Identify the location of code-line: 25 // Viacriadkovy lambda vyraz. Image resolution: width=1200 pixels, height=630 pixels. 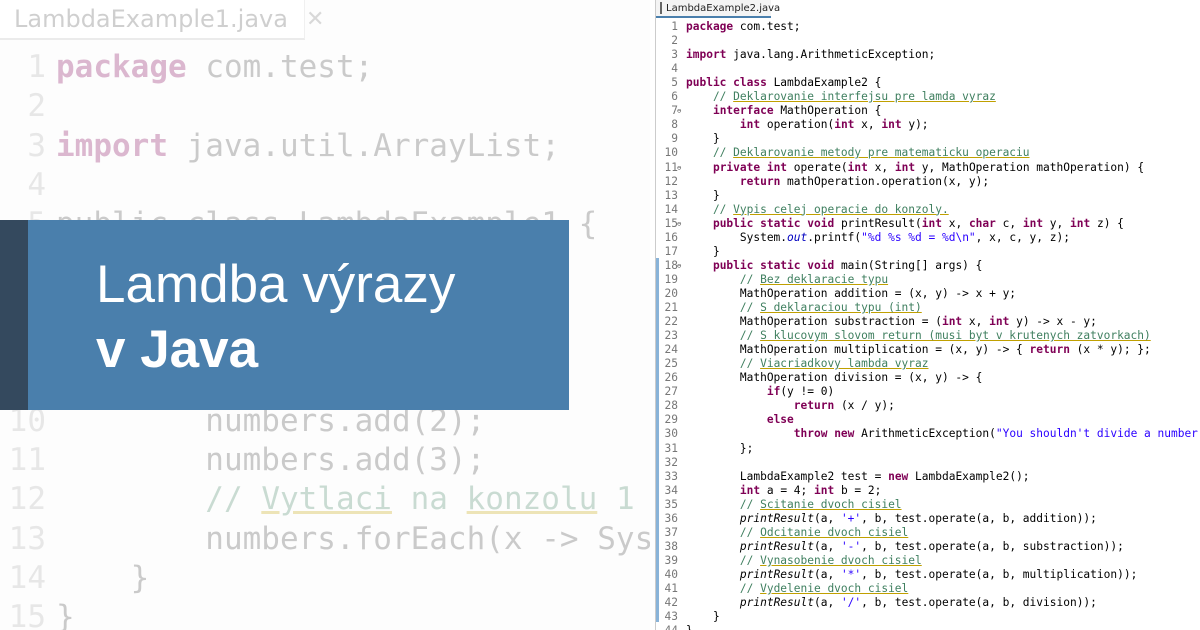
(792, 364).